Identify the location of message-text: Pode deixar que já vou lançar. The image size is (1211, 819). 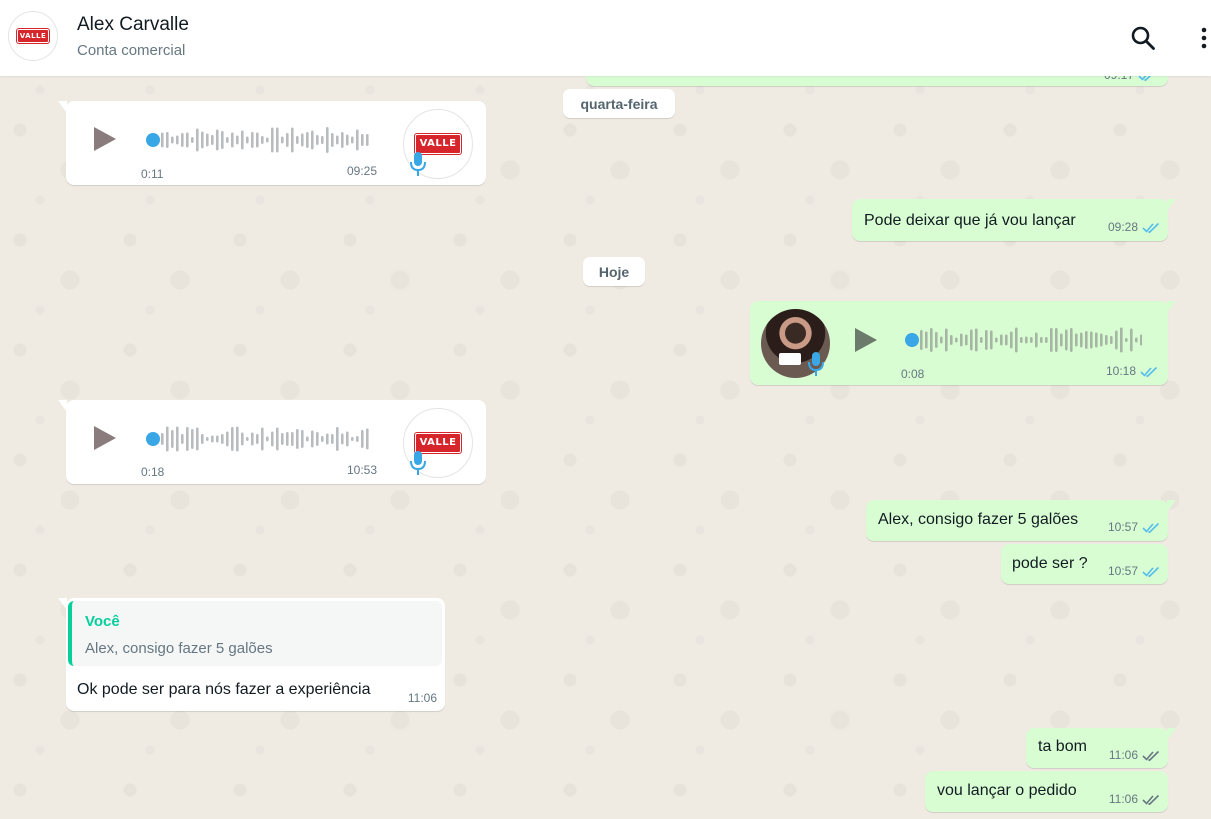
(970, 220).